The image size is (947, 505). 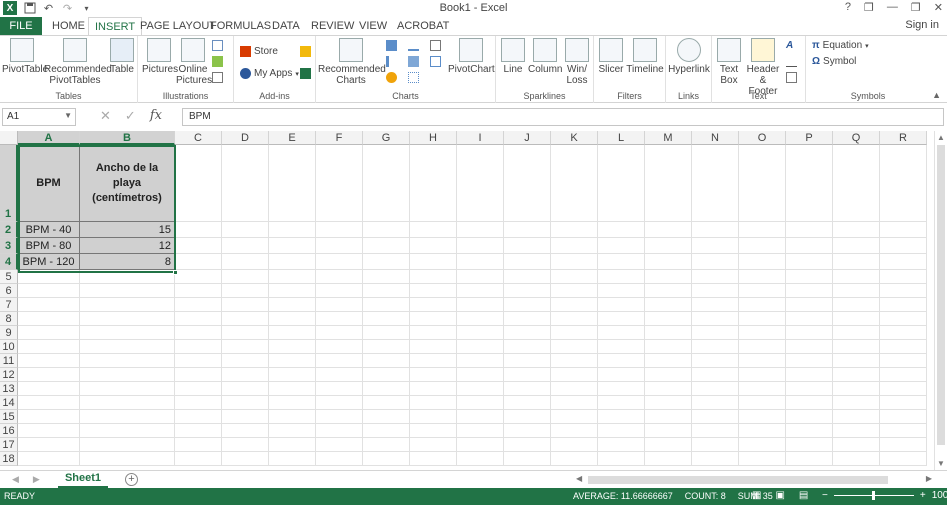 What do you see at coordinates (789, 45) in the screenshot?
I see `wordart-button: A` at bounding box center [789, 45].